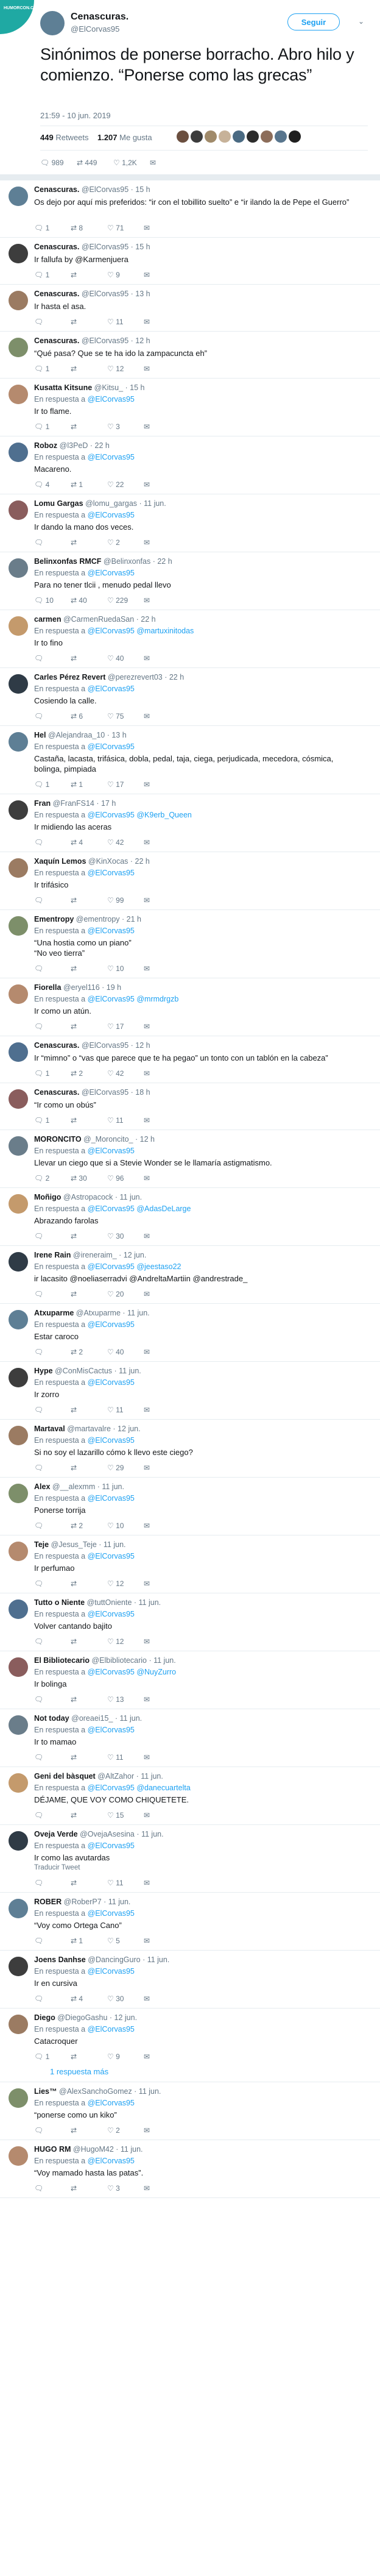 The width and height of the screenshot is (380, 2576). What do you see at coordinates (92, 987) in the screenshot?
I see `reply-author-handle: @eryel116 · 19 h` at bounding box center [92, 987].